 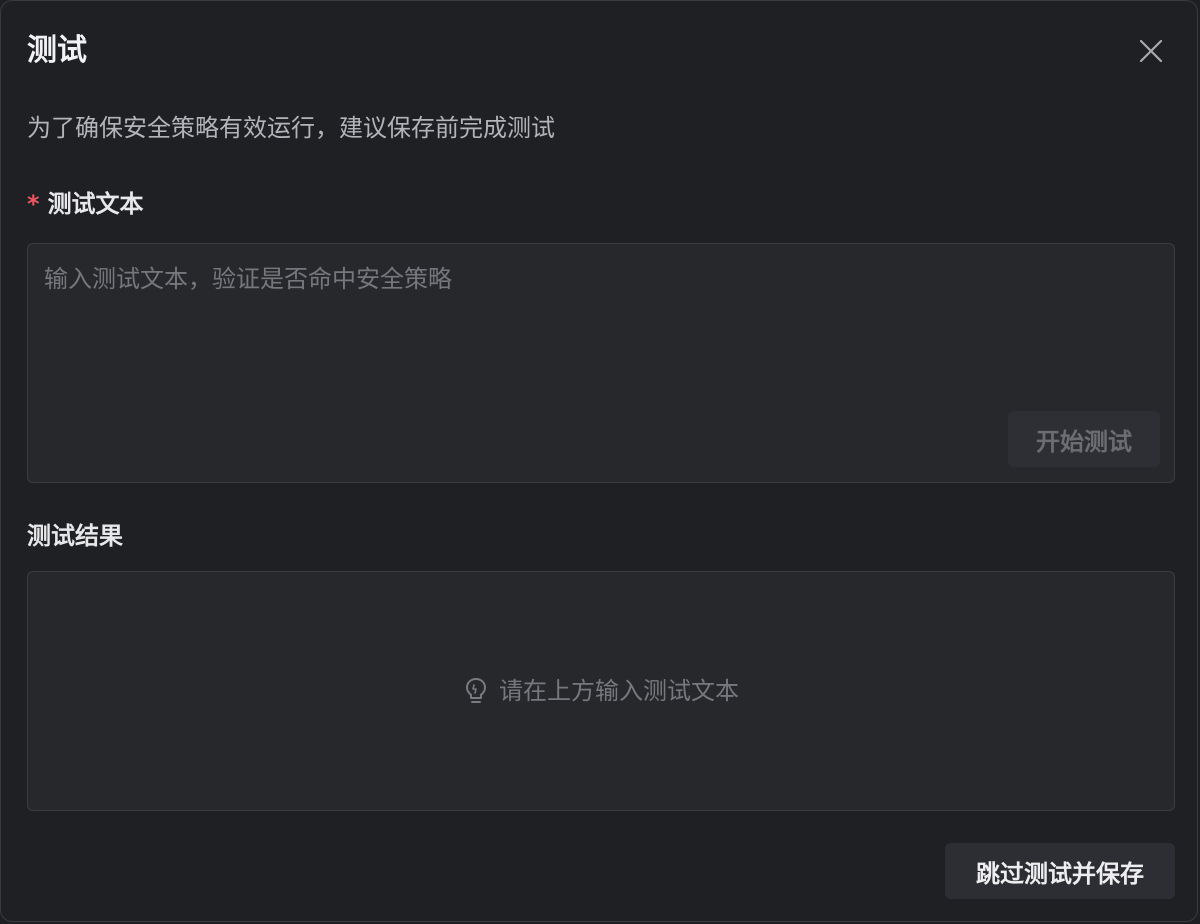 I want to click on empty-state: 请在上方输入测试文本, so click(x=601, y=691).